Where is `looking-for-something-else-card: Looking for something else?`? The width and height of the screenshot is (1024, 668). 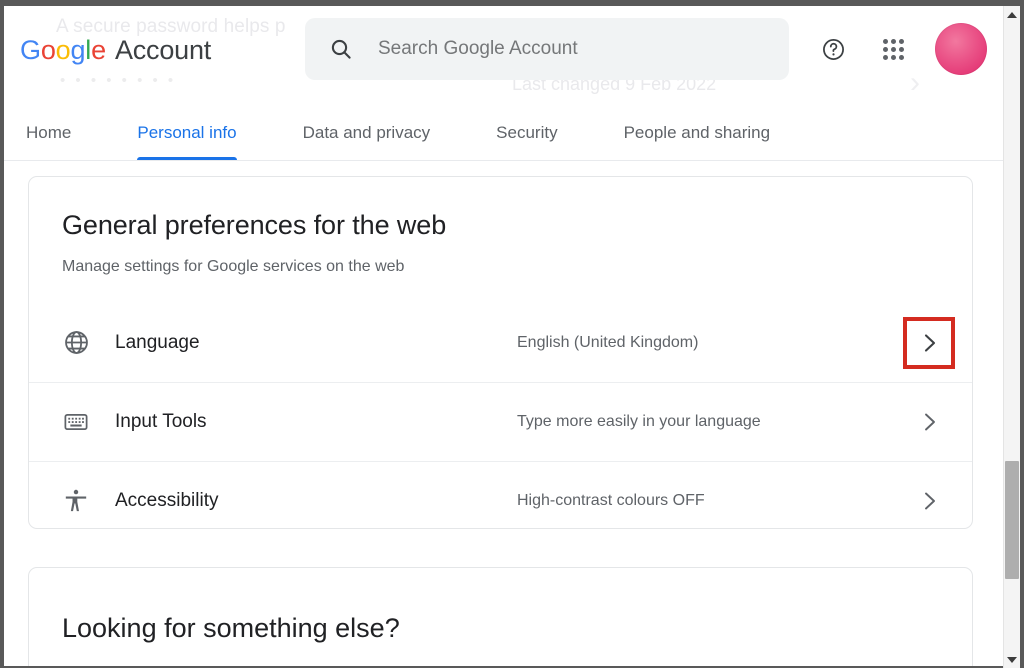
looking-for-something-else-card: Looking for something else? is located at coordinates (500, 616).